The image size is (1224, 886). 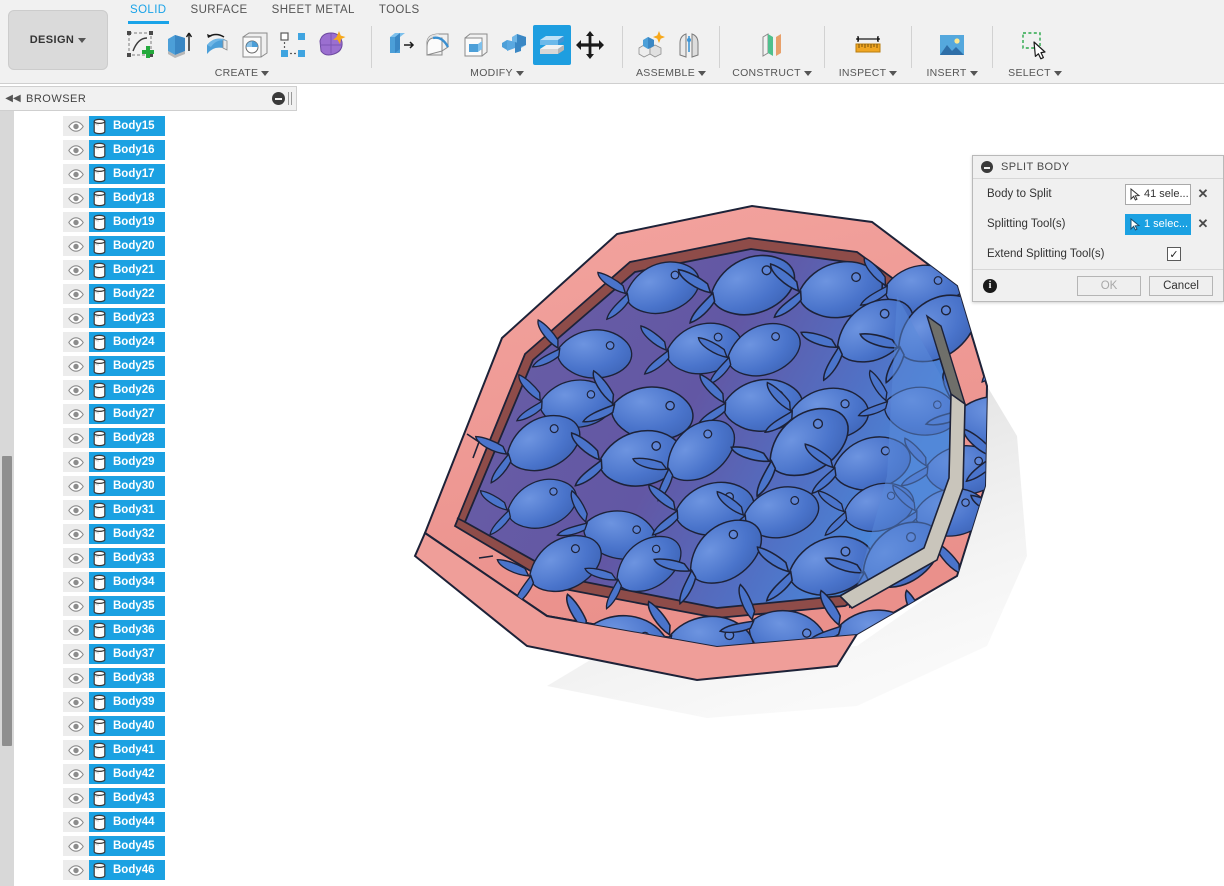 What do you see at coordinates (127, 606) in the screenshot?
I see `browser-item-body35: Body35` at bounding box center [127, 606].